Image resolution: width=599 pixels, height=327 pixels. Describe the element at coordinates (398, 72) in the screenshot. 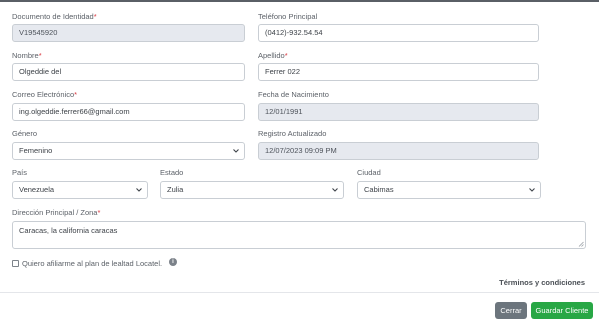

I see `apellido-field: Ferrer 022` at that location.